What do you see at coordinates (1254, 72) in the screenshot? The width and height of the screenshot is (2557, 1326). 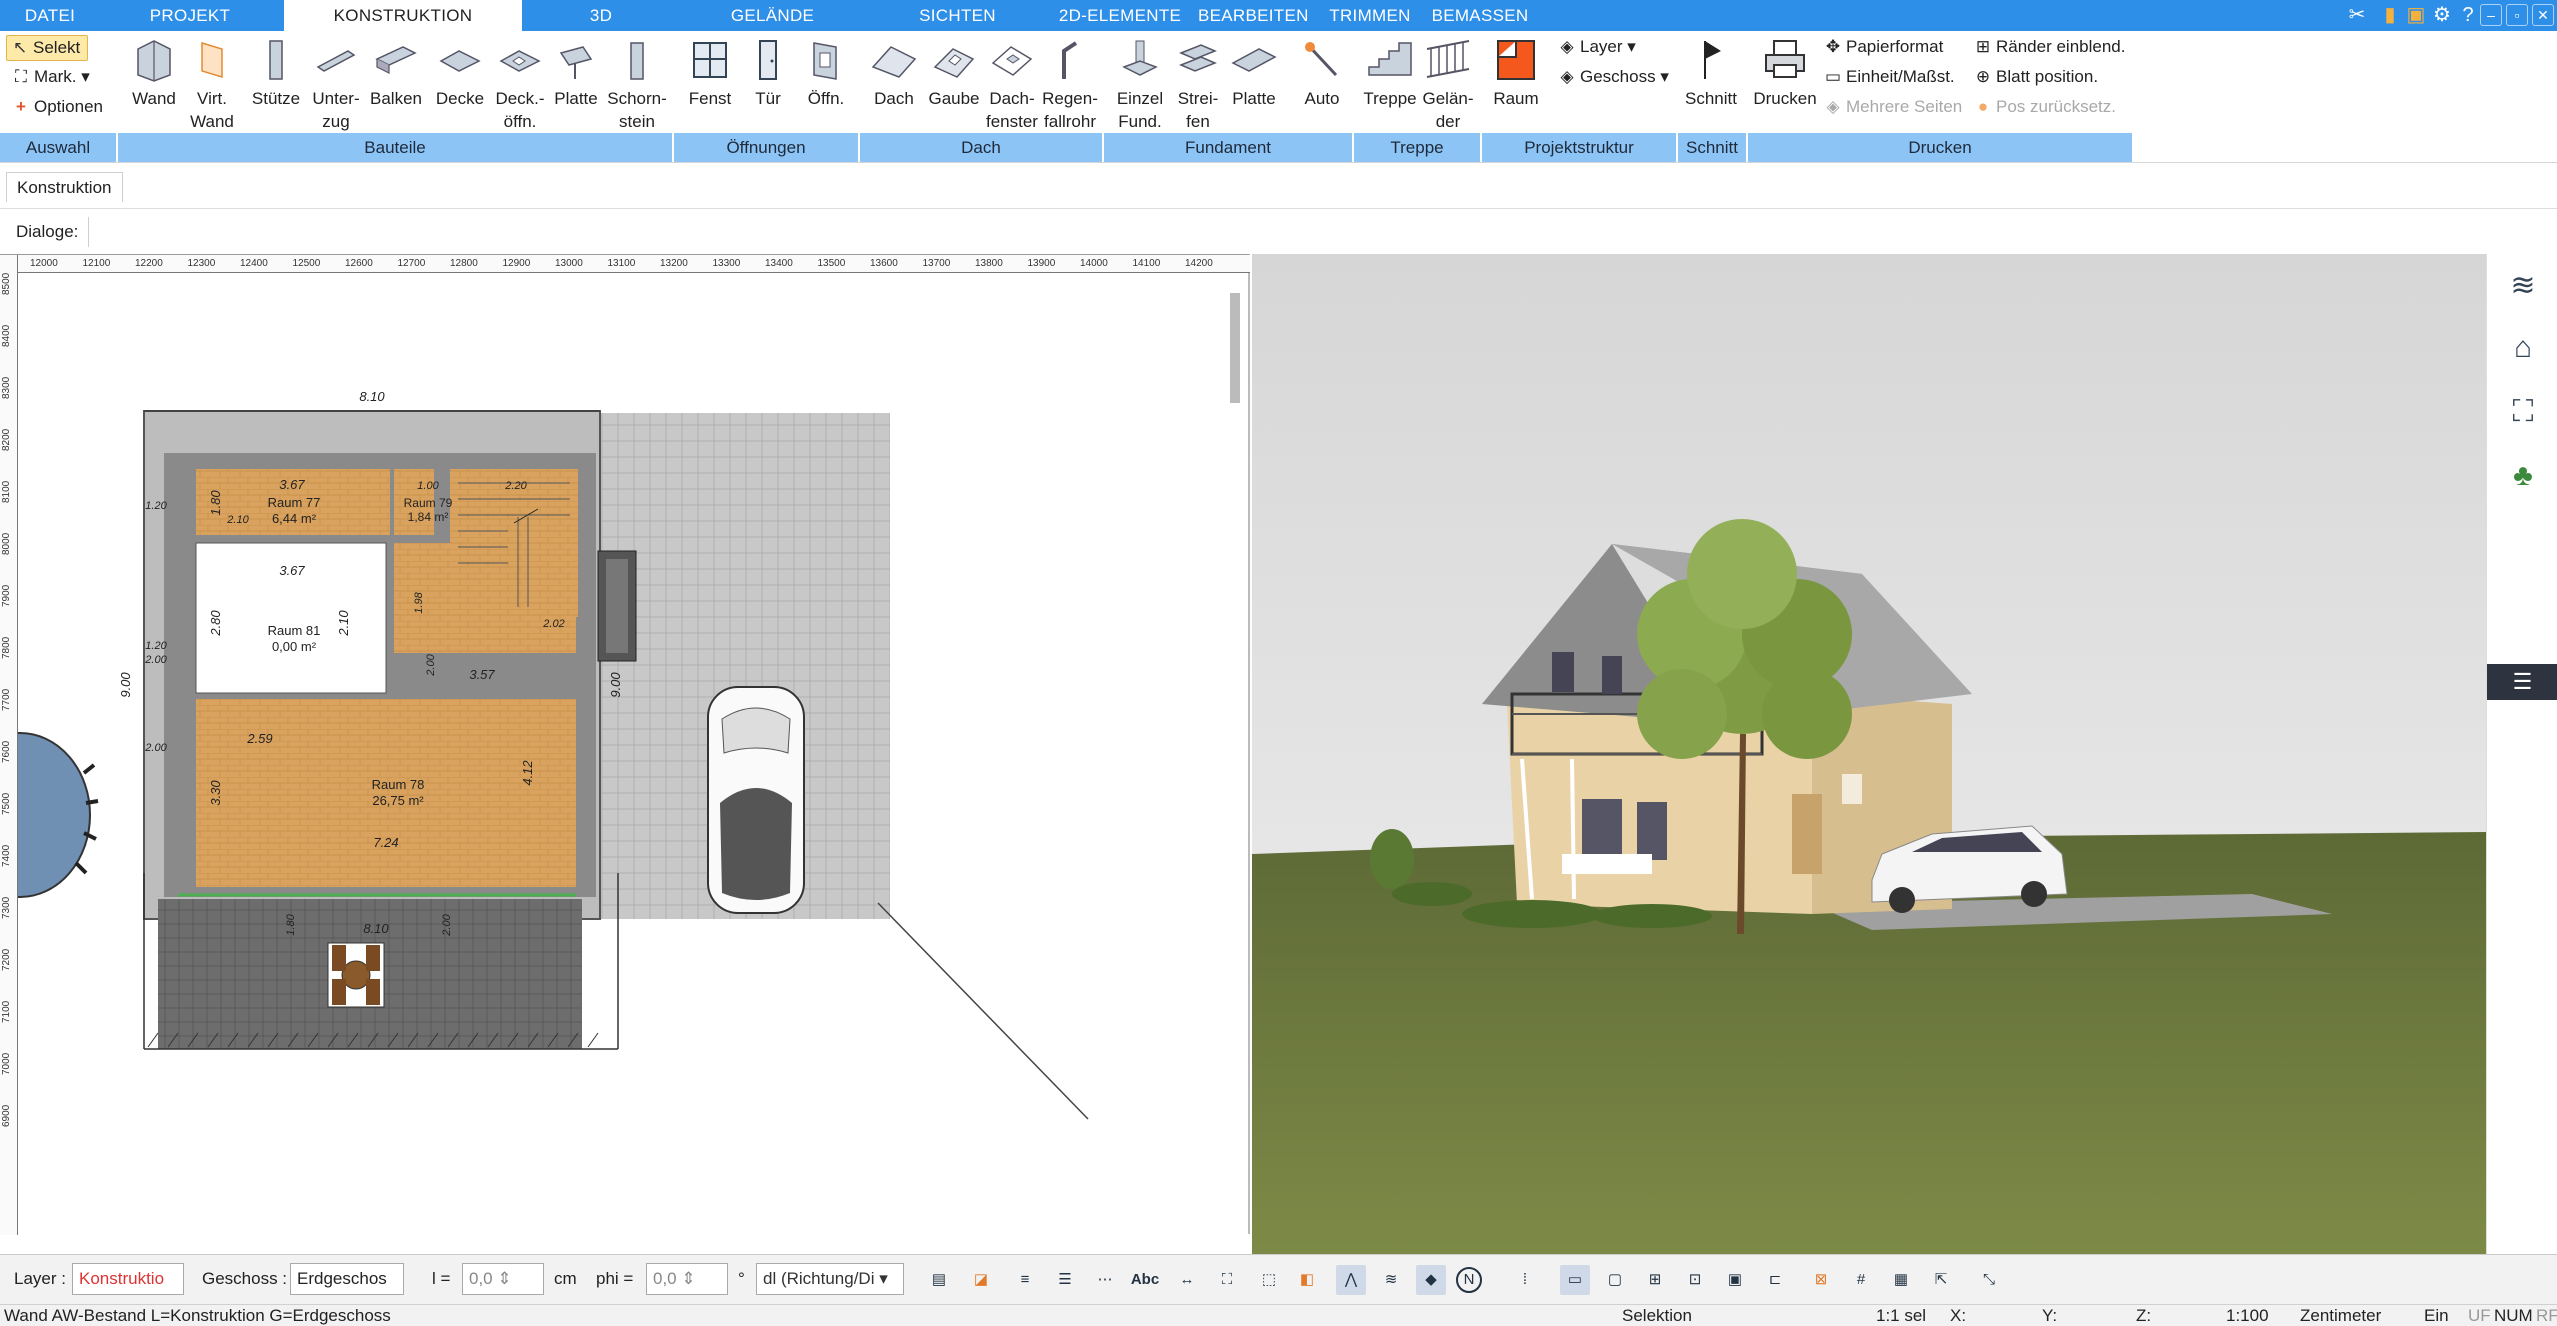 I see `foundation-slab-button: Platte` at bounding box center [1254, 72].